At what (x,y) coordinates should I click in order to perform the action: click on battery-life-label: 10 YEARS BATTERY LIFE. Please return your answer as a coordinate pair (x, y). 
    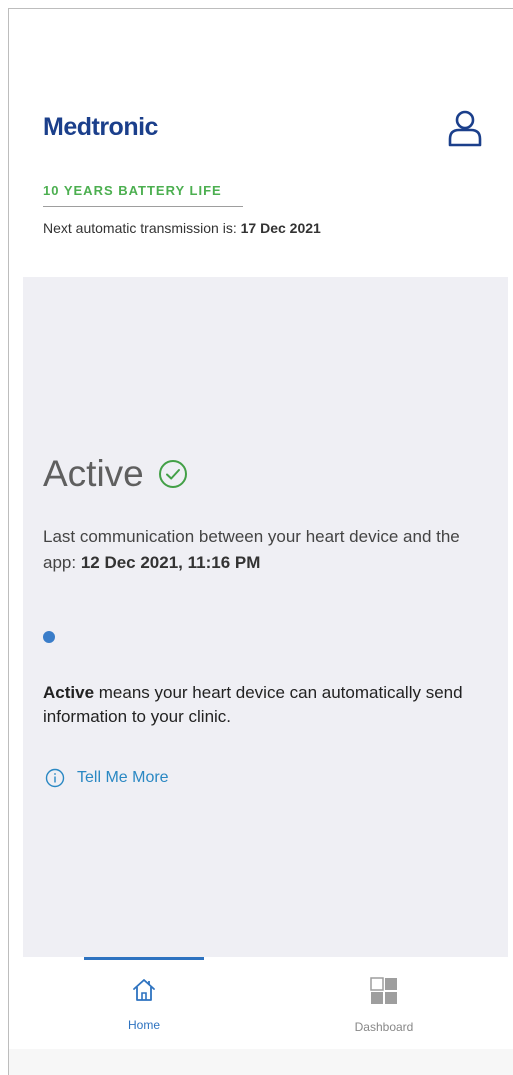
    Looking at the image, I should click on (132, 190).